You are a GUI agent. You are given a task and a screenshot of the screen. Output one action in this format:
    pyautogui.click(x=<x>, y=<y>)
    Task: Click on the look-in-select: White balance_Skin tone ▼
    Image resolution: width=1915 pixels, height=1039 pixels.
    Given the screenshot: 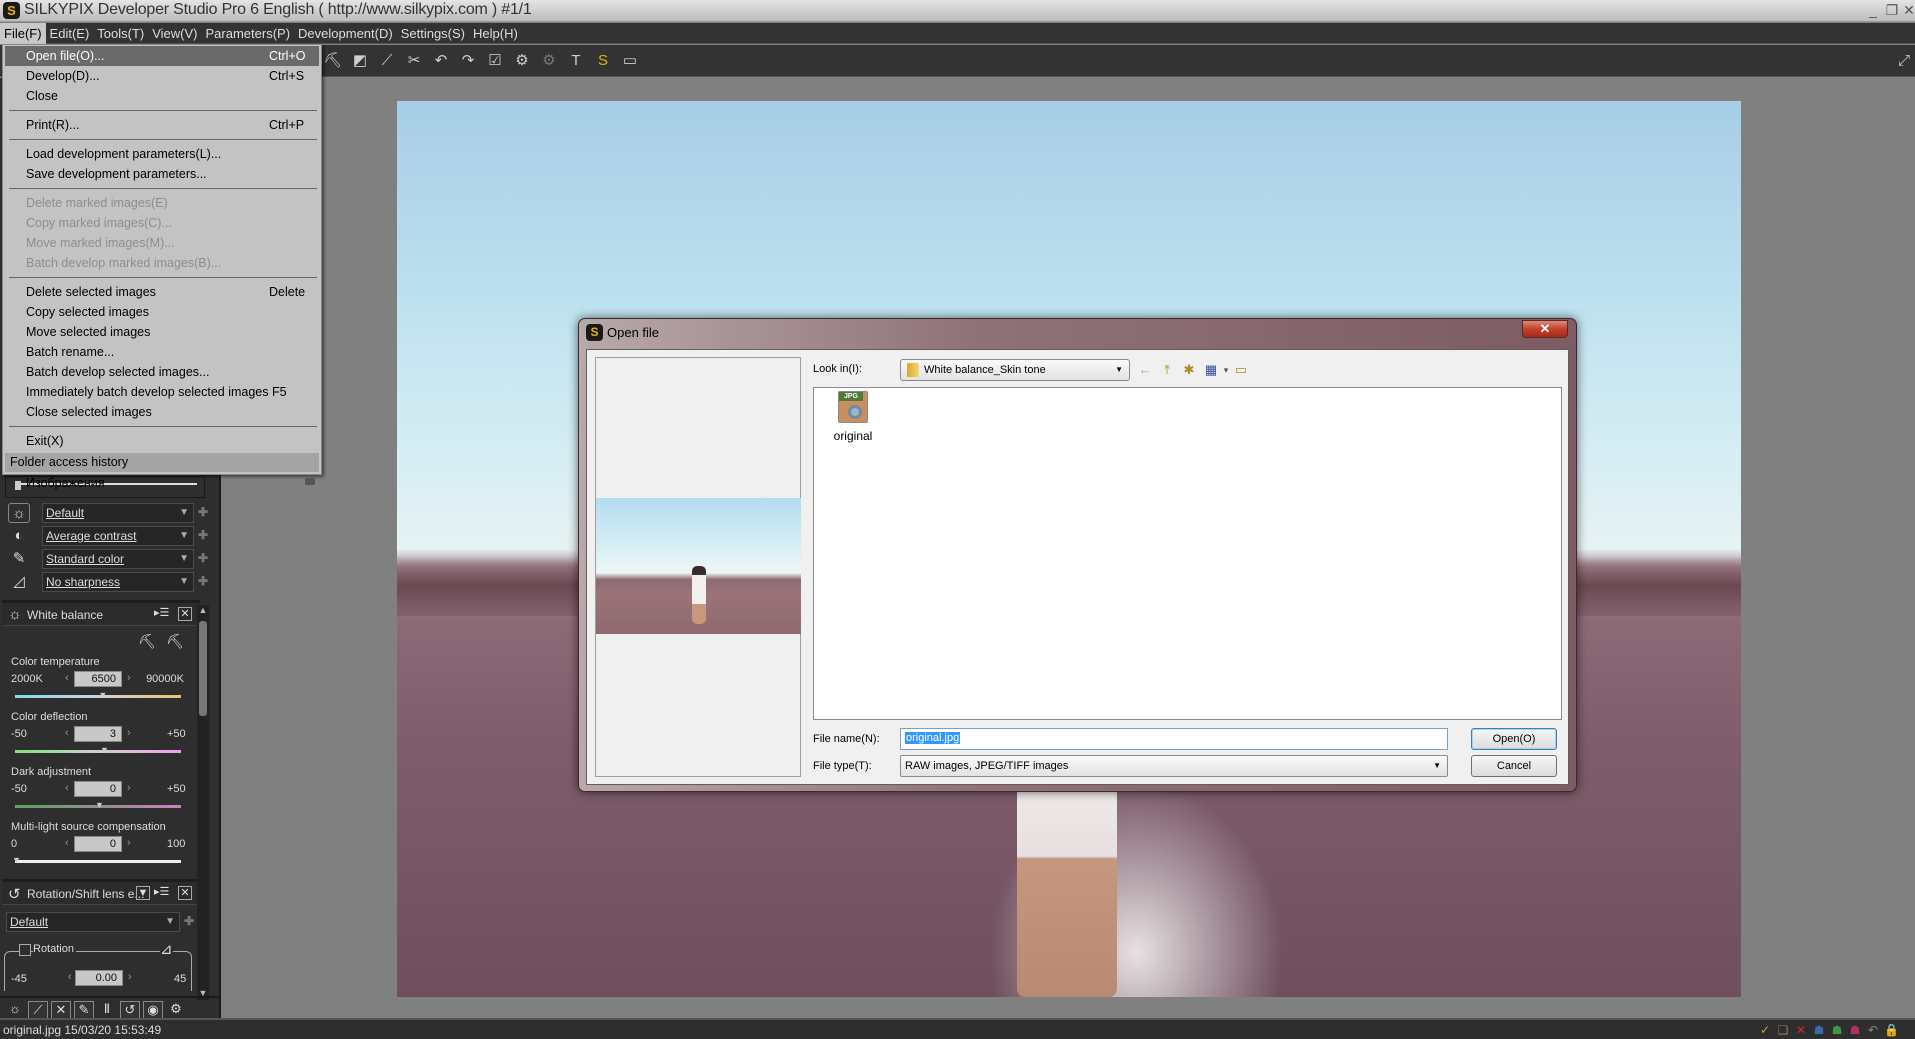 What is the action you would take?
    pyautogui.click(x=1015, y=370)
    